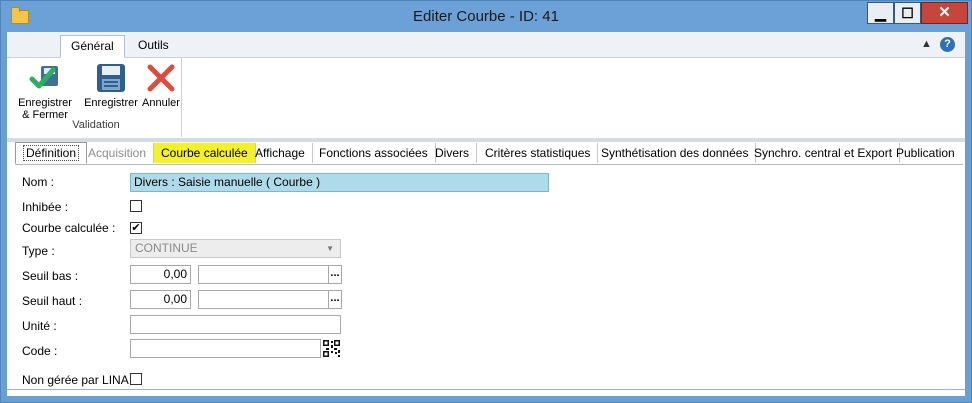  I want to click on seuil-bas-label: Seuil bas :, so click(50, 276).